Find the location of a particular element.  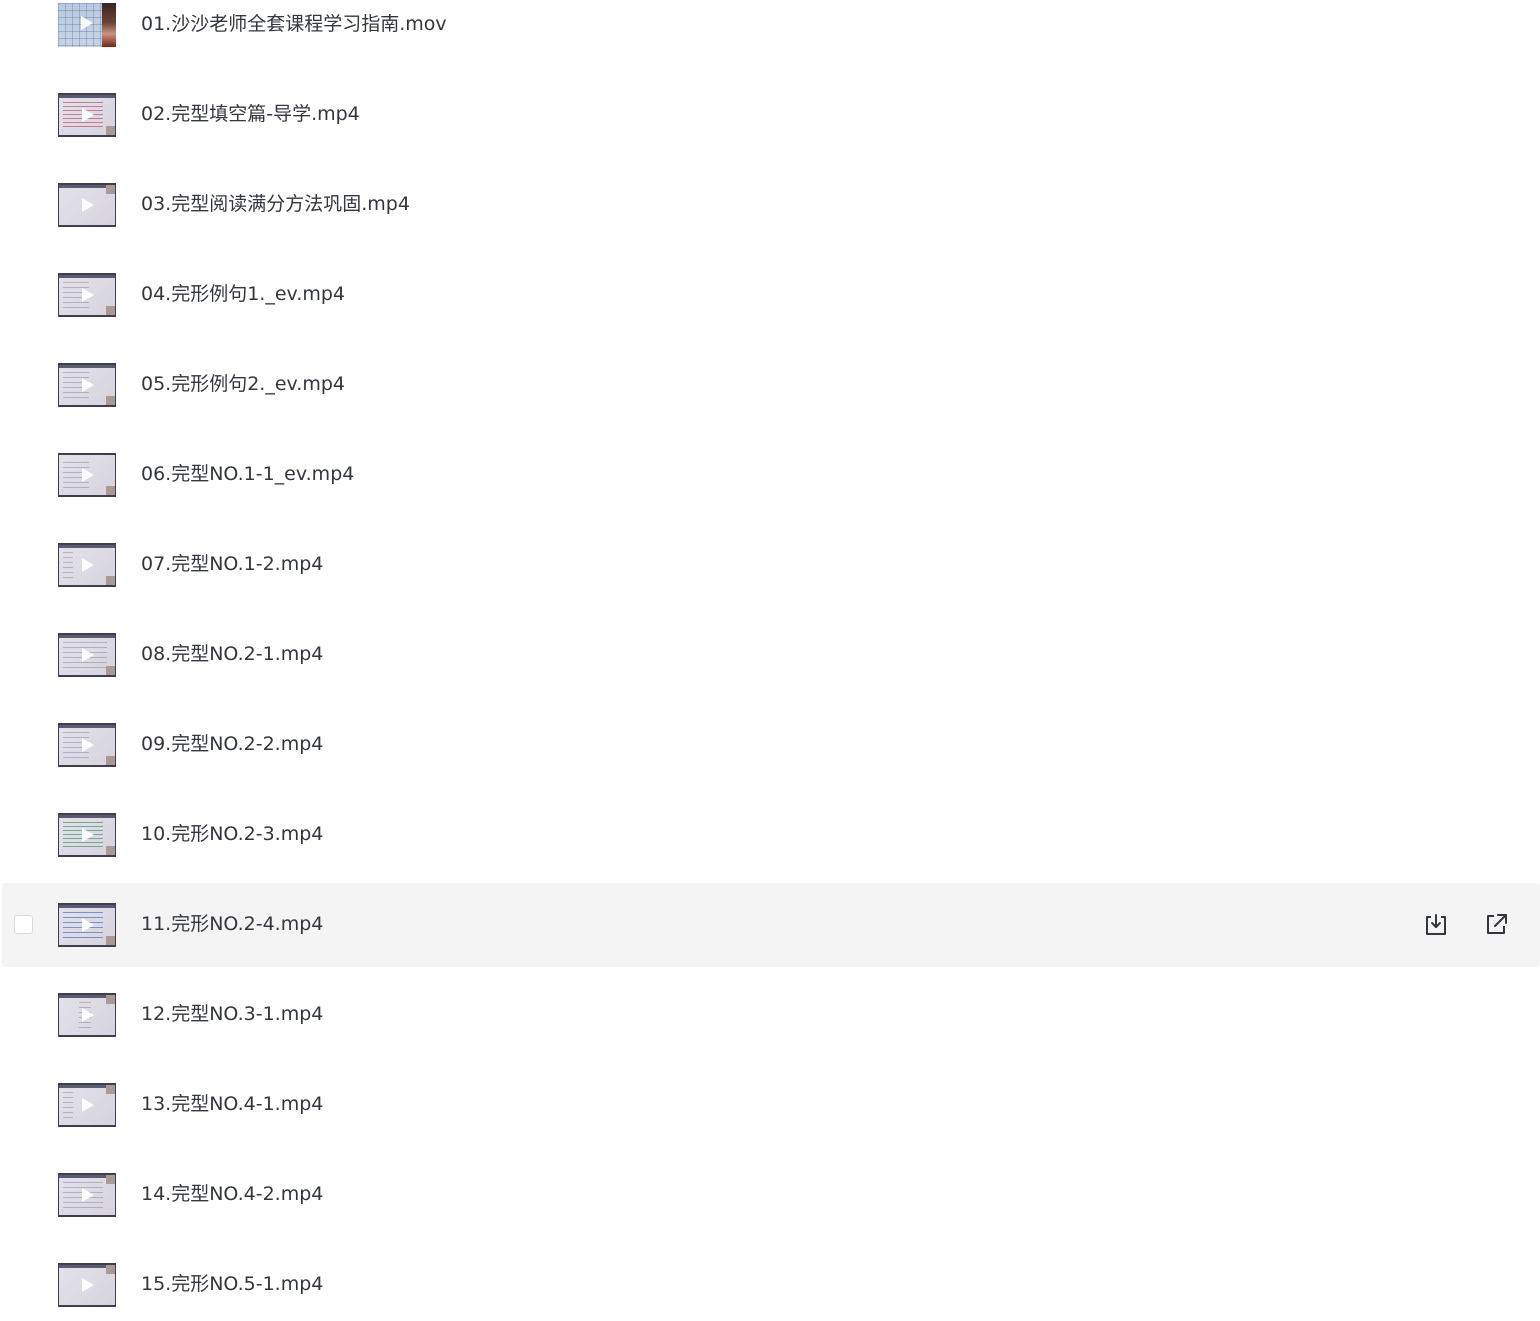

file-row: 08.完型NO.2-1.mp4 is located at coordinates (771, 655).